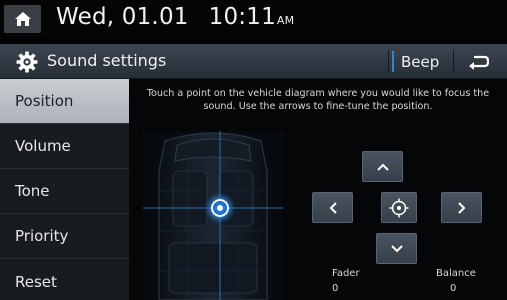  I want to click on beep-button: Beep, so click(419, 61).